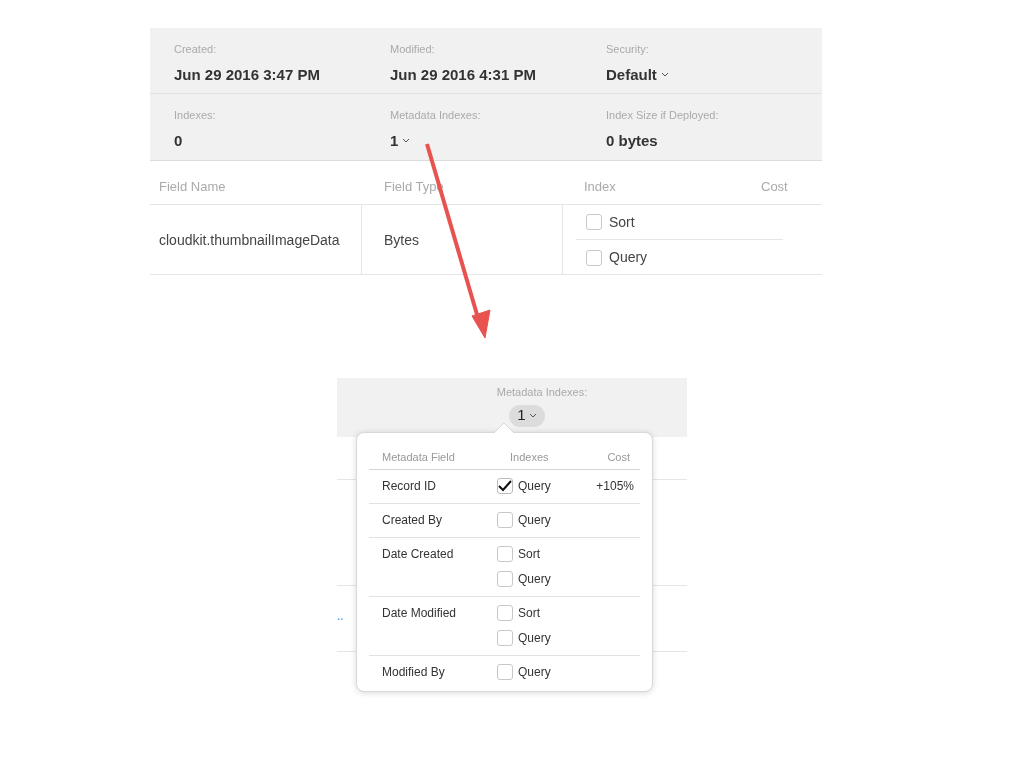  What do you see at coordinates (247, 74) in the screenshot?
I see `field-value: Jun 29 2016 3:47 PM` at bounding box center [247, 74].